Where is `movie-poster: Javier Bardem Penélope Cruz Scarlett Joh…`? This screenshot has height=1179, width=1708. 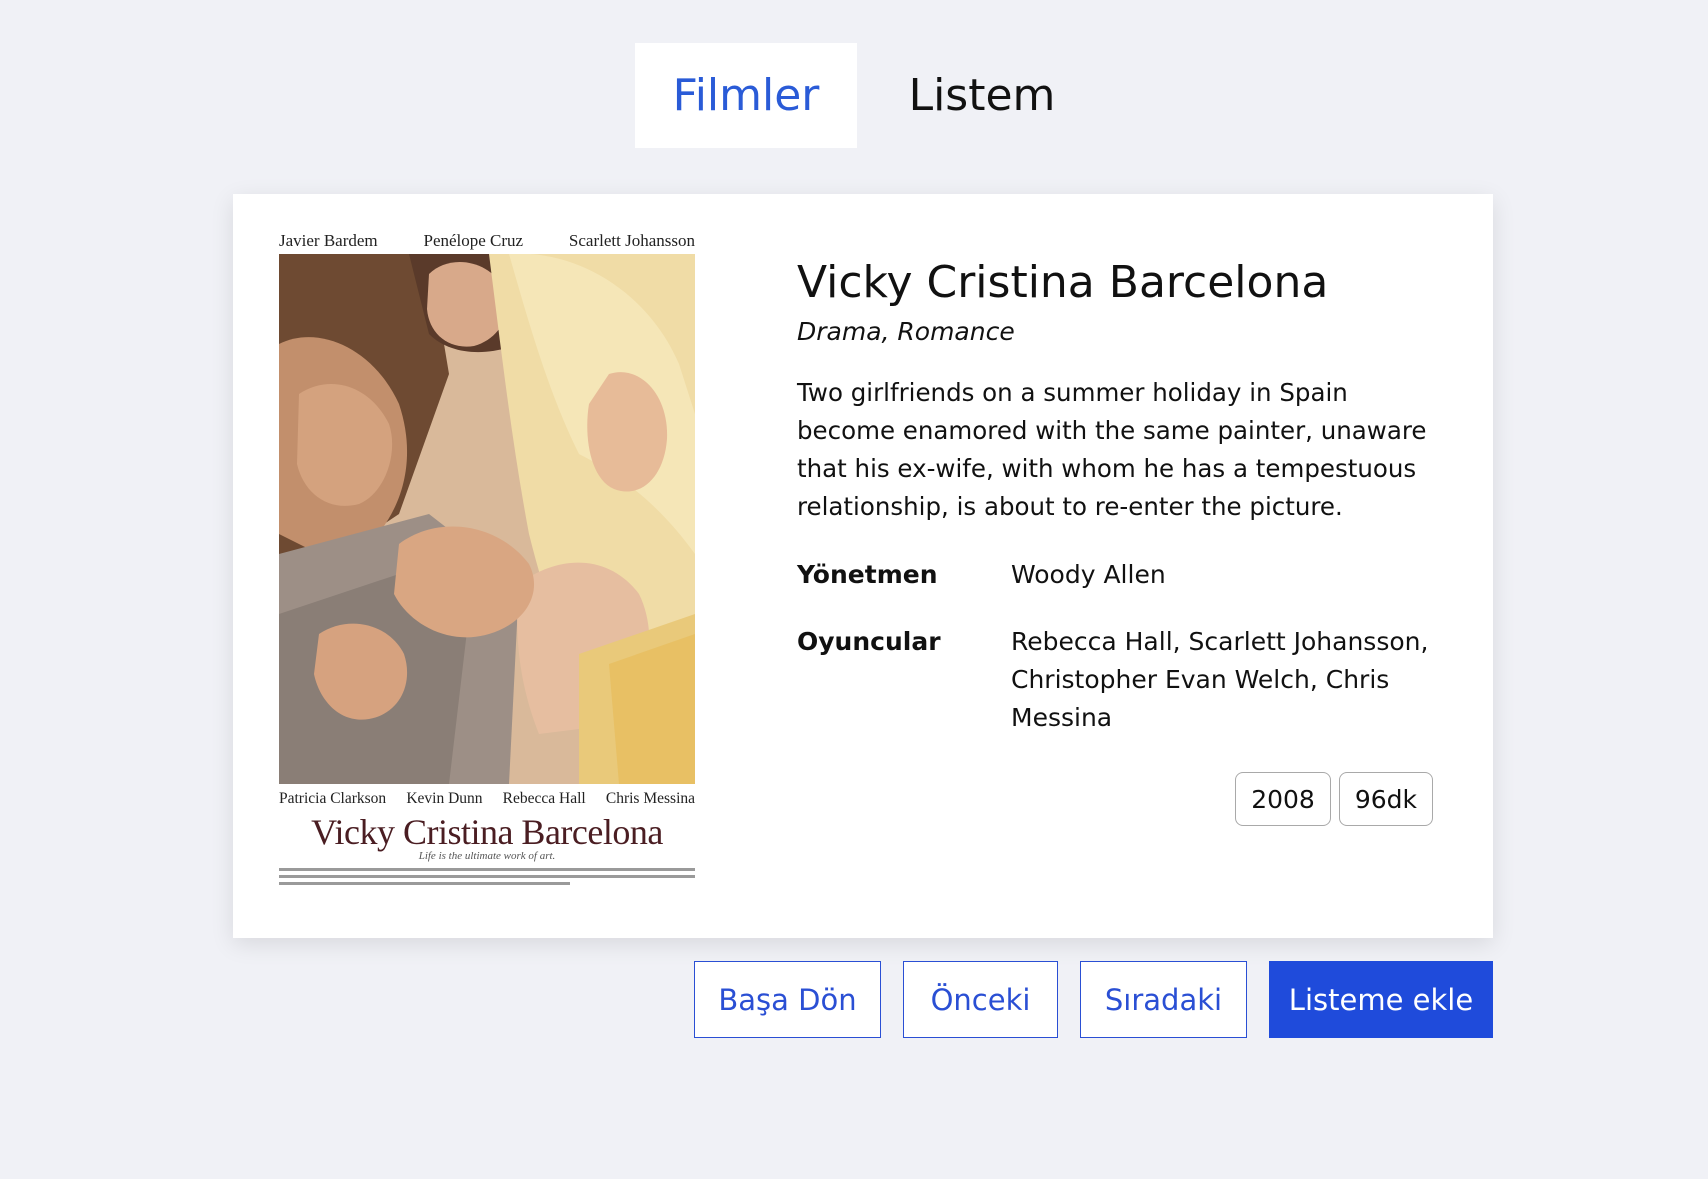
movie-poster: Javier Bardem Penélope Cruz Scarlett Joh… is located at coordinates (487, 564).